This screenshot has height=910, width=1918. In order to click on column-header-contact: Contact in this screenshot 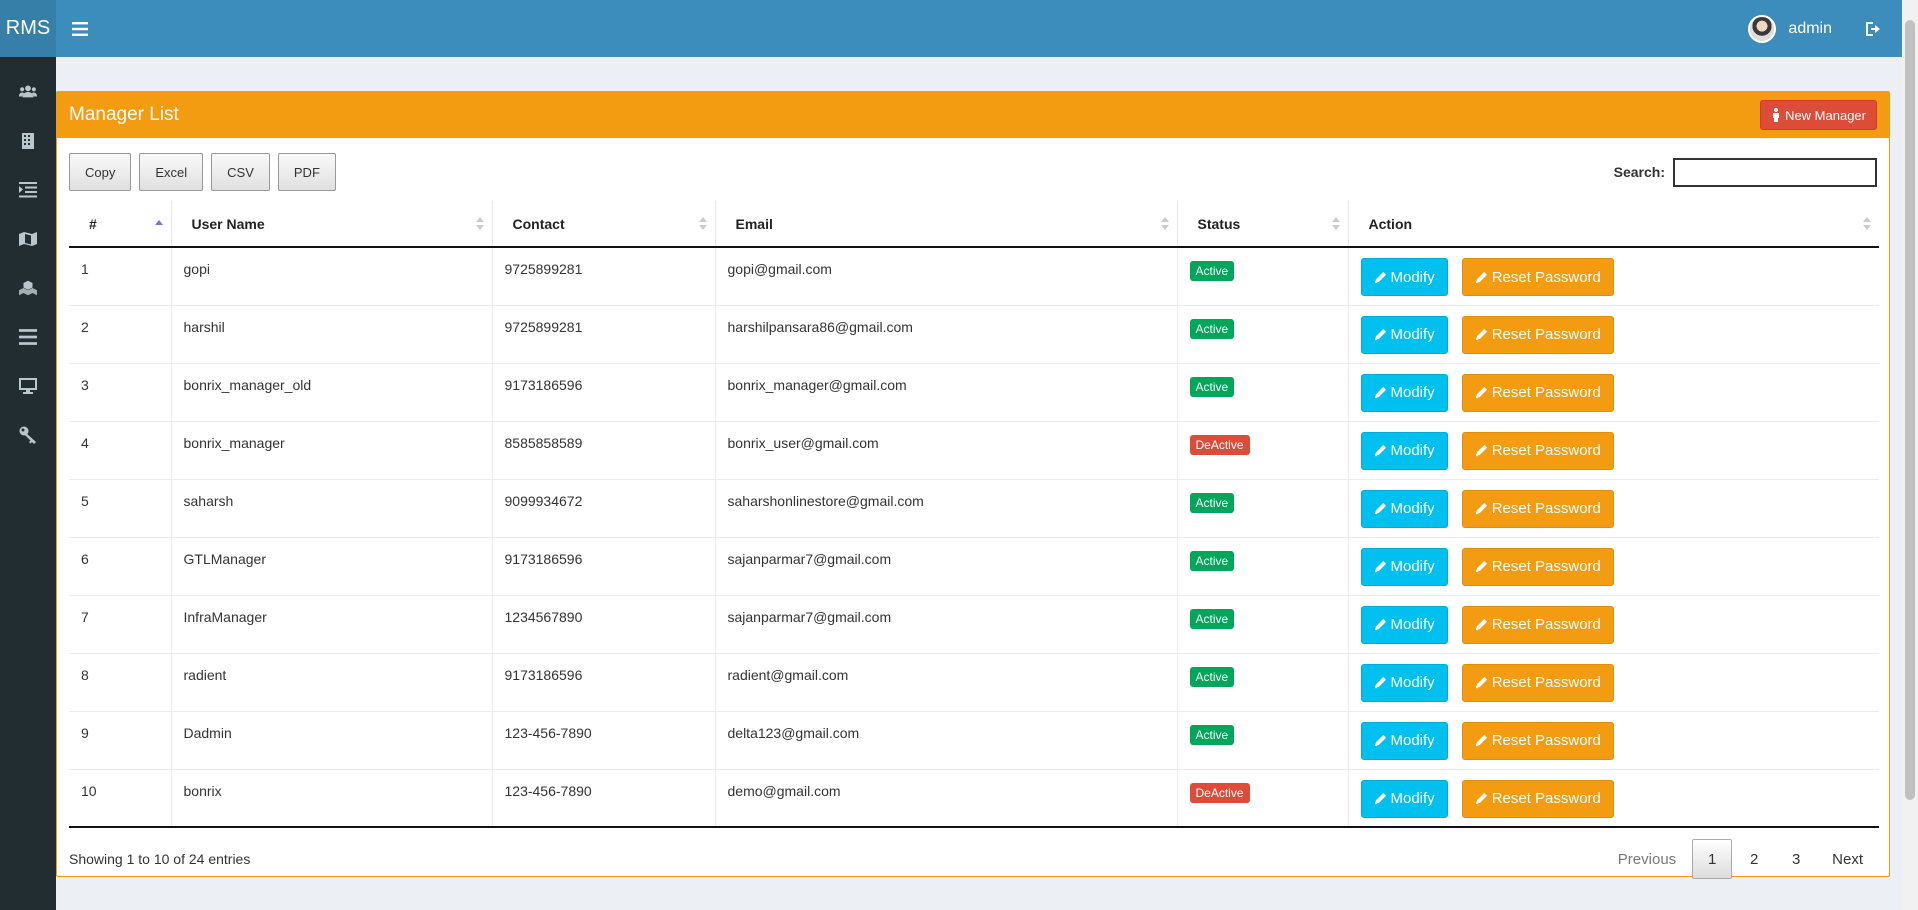, I will do `click(604, 224)`.